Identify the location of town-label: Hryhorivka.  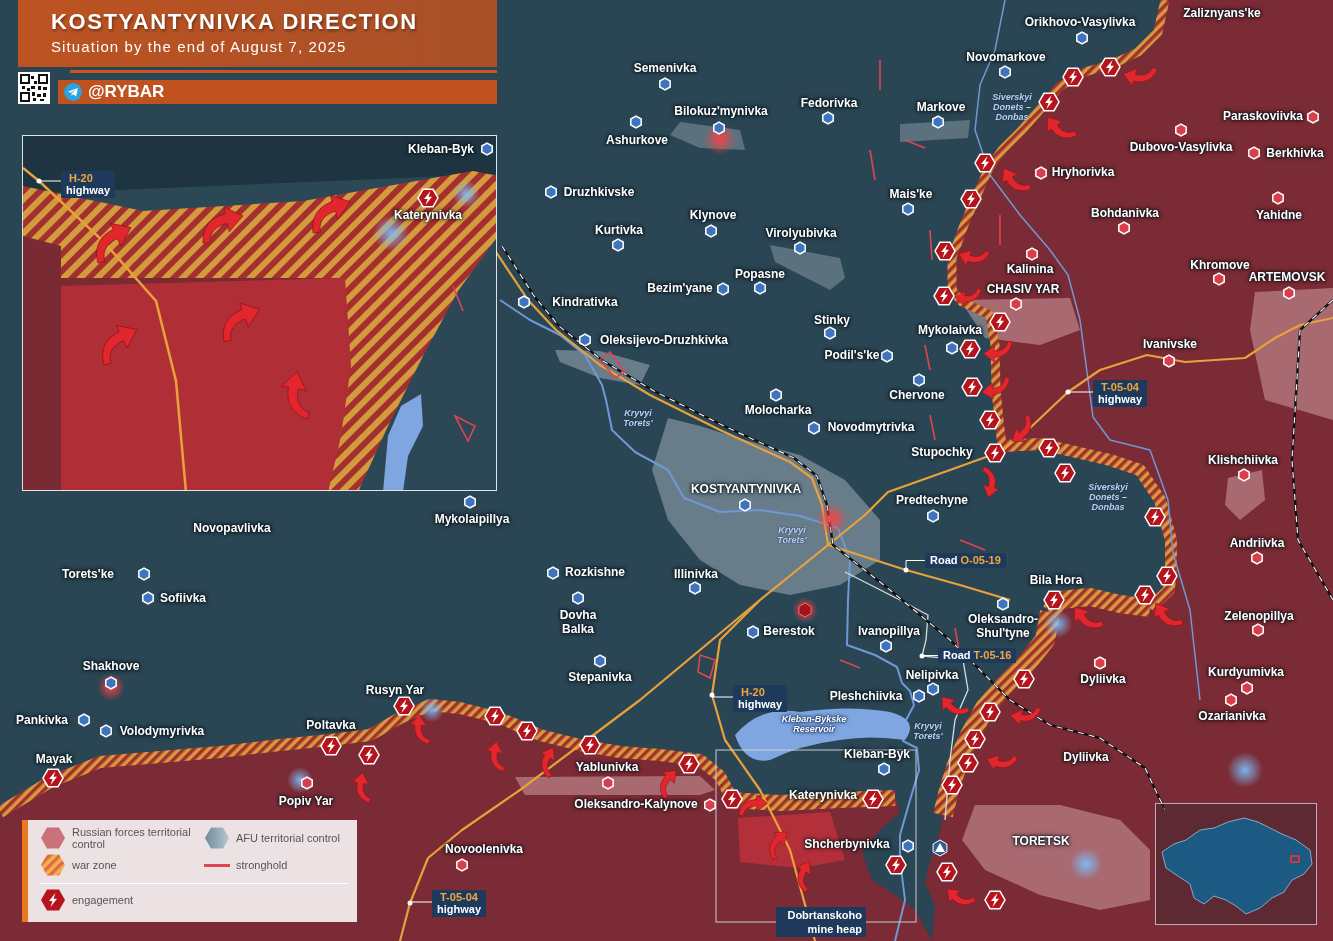
(1083, 172).